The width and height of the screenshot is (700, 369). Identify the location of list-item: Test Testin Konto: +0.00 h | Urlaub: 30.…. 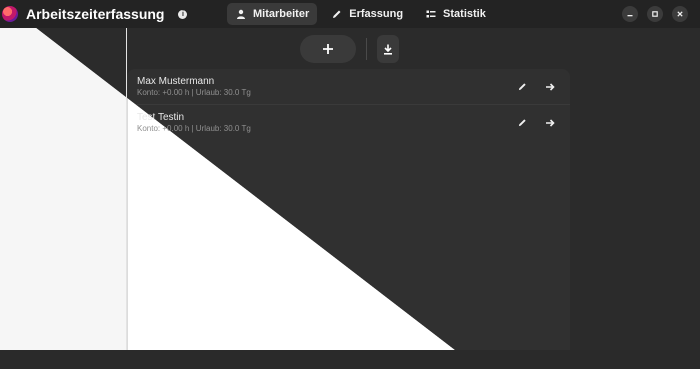
(348, 122).